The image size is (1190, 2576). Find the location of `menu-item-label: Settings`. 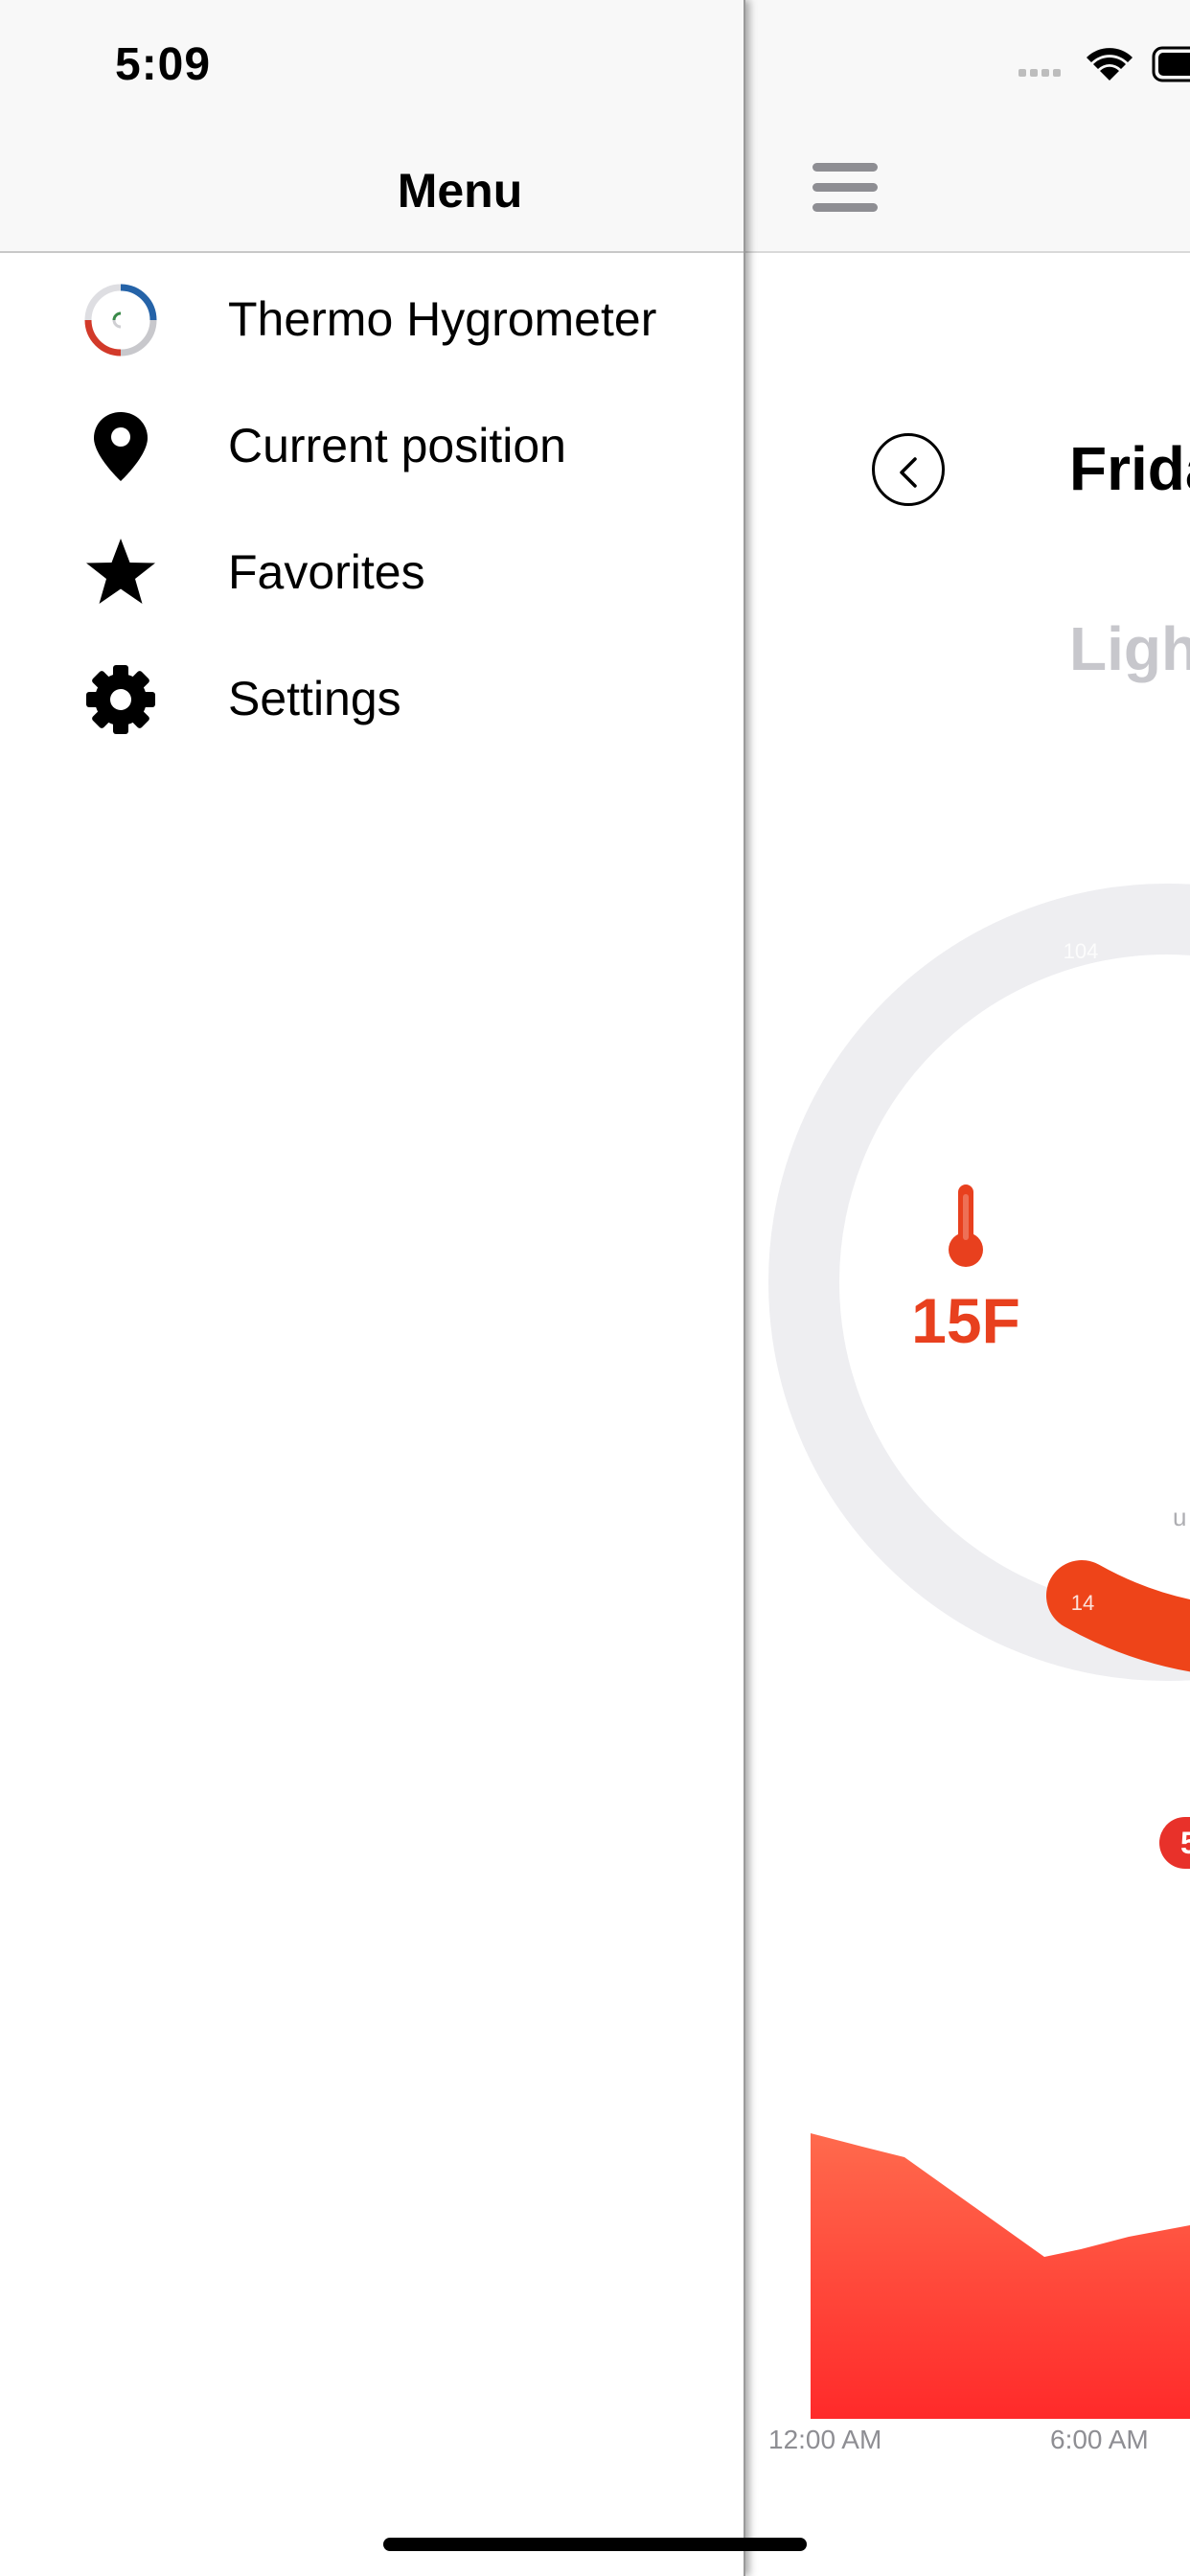

menu-item-label: Settings is located at coordinates (315, 698).